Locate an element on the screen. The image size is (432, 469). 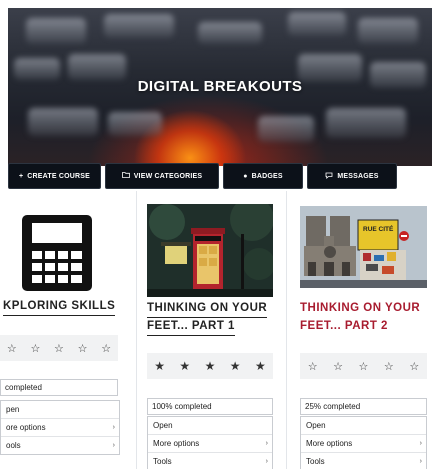
open-menu-item: pen is located at coordinates (60, 410).